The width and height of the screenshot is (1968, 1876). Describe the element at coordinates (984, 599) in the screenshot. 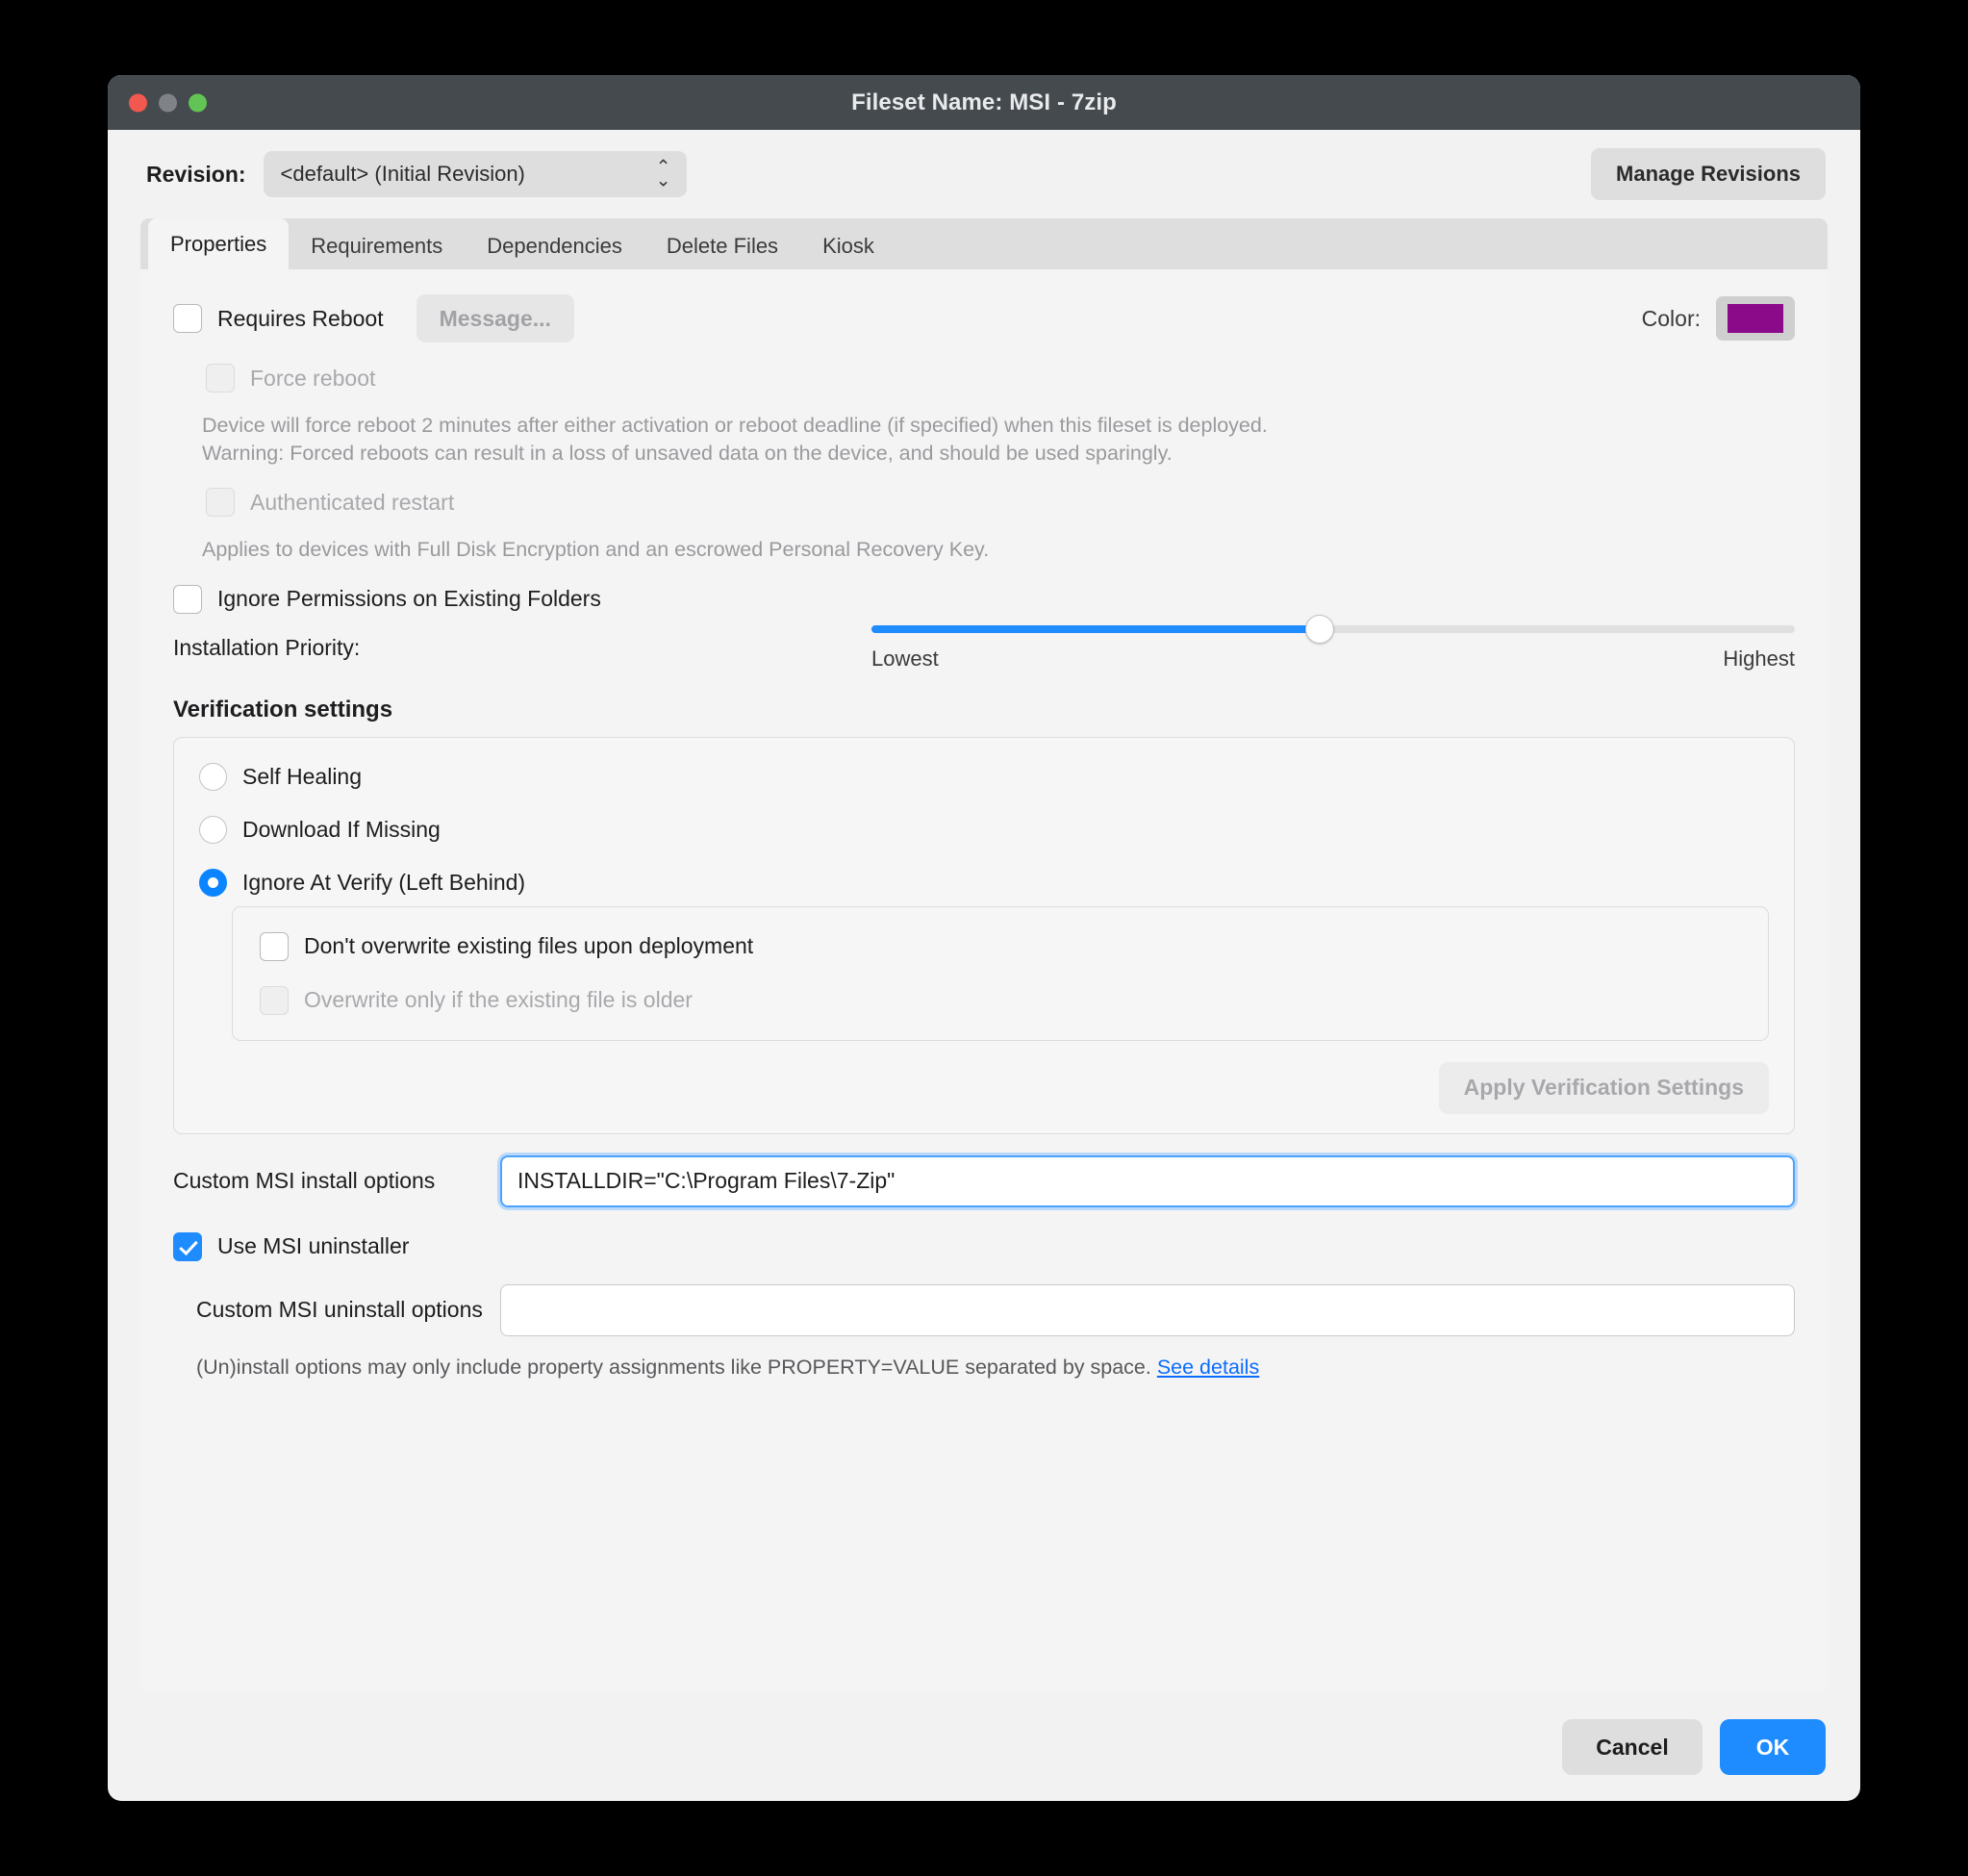

I see `ignore-permissions-row: Ignore Permissions on Existing Folders` at that location.